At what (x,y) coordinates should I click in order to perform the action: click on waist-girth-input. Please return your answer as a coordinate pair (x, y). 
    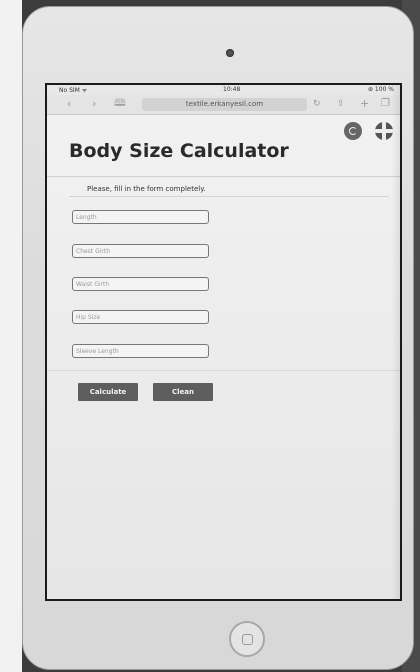
    Looking at the image, I should click on (140, 284).